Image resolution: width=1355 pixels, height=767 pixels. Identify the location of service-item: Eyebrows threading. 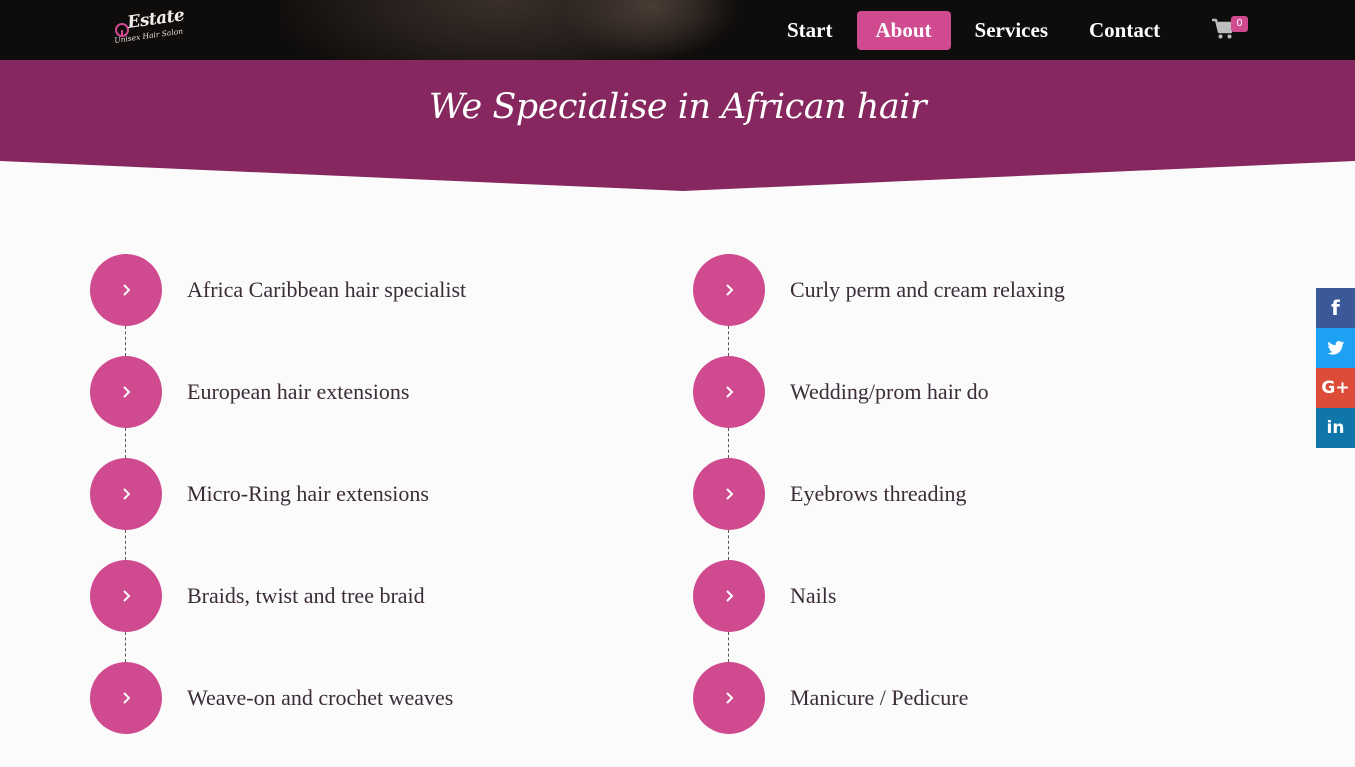
(973, 494).